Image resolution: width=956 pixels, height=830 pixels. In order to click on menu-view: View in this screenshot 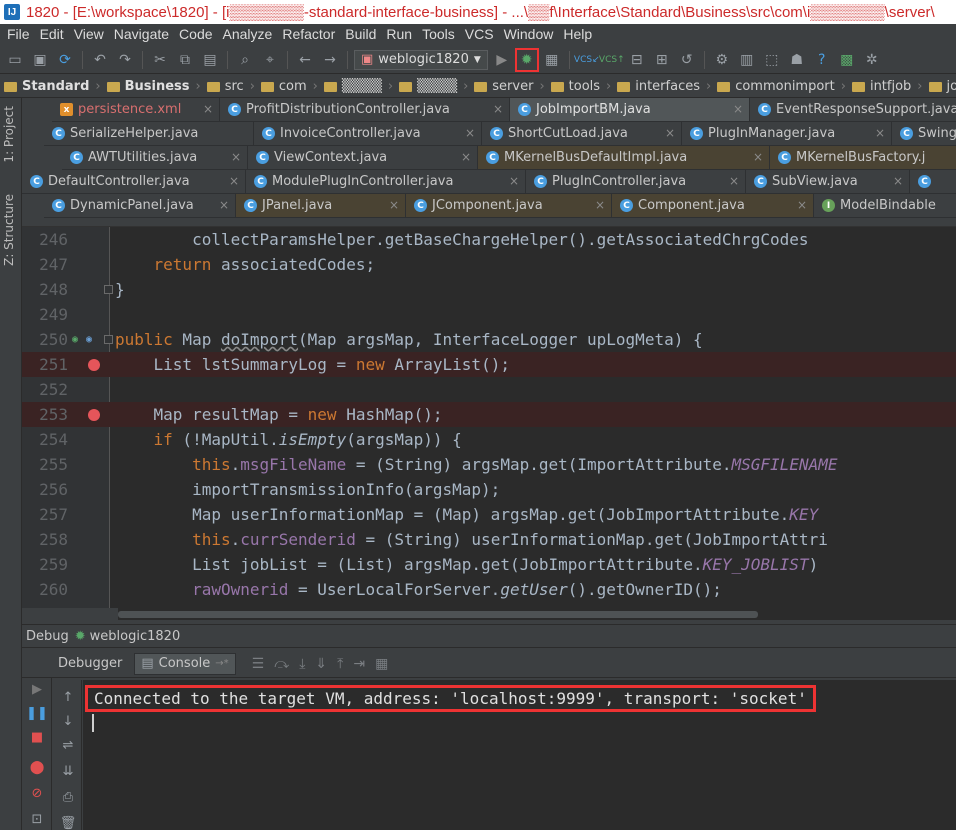, I will do `click(89, 34)`.